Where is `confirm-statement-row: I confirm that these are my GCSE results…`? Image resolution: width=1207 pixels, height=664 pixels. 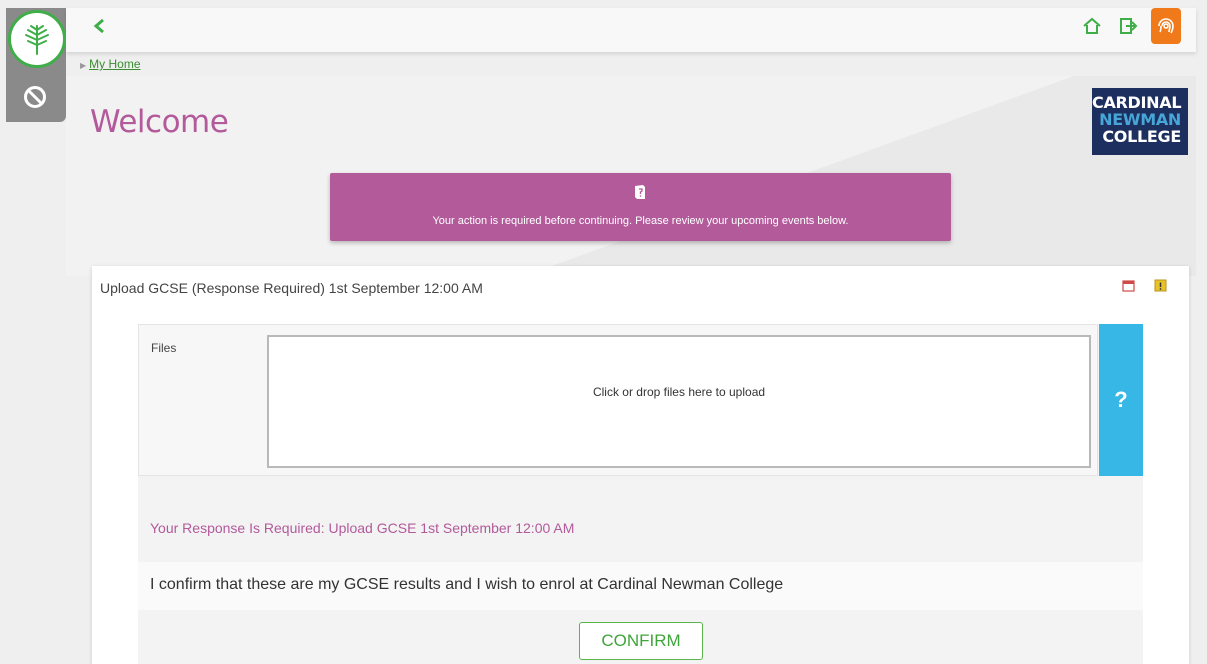
confirm-statement-row: I confirm that these are my GCSE results… is located at coordinates (640, 586).